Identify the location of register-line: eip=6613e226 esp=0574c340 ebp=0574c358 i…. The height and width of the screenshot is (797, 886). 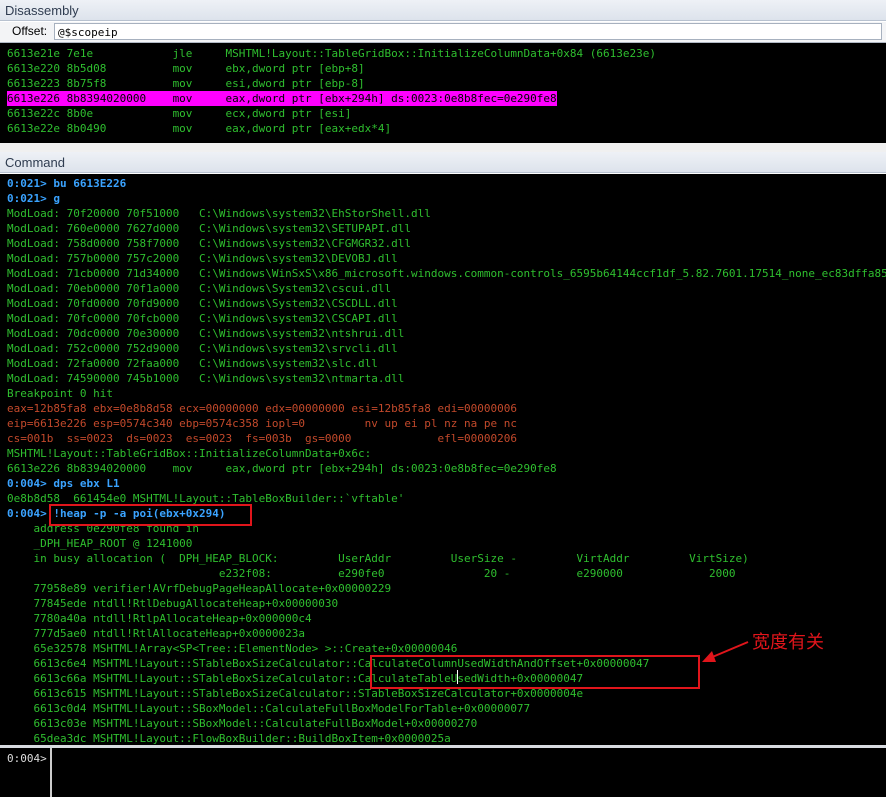
(262, 423).